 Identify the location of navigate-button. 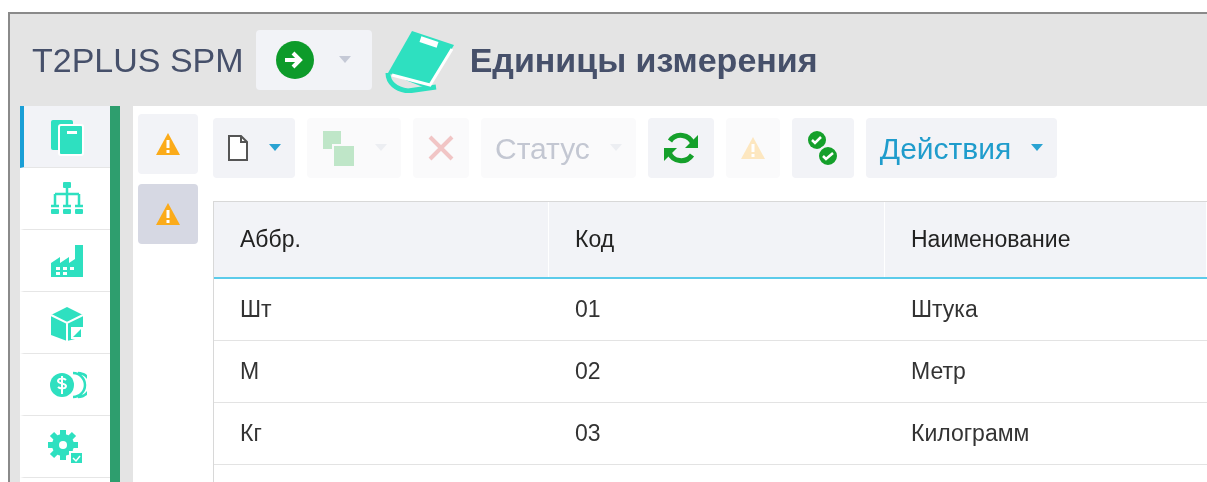
(313, 60).